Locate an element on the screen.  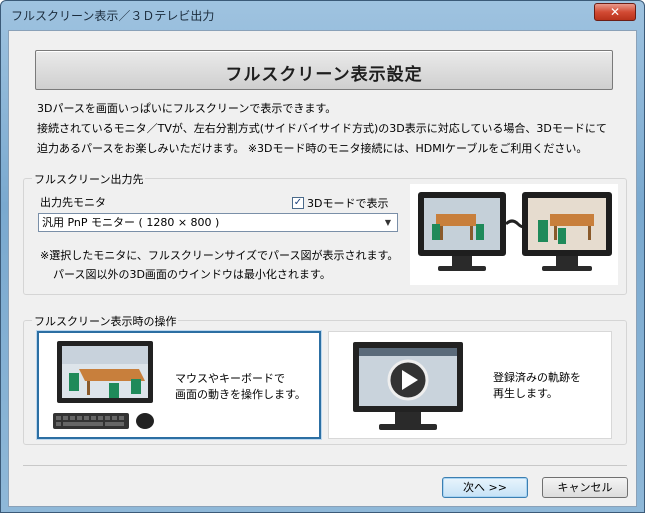
mode3d-checkbox: ✓ 3Dモードで表示 is located at coordinates (340, 203).